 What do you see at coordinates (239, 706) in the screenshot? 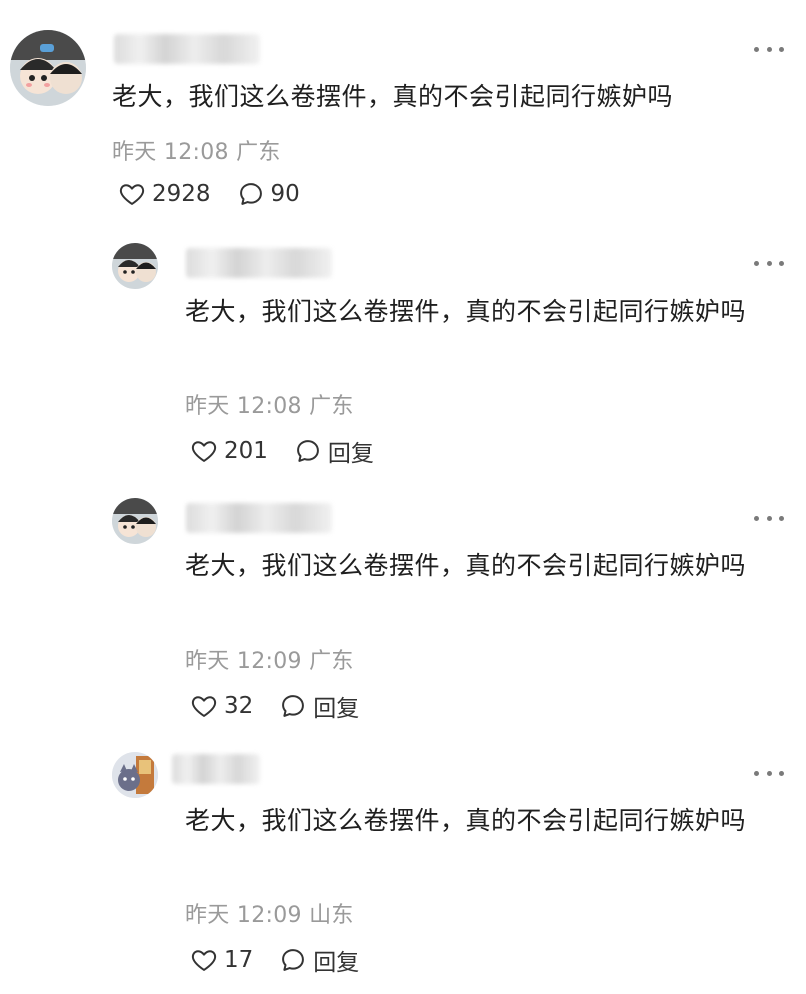
I see `like-count: 32` at bounding box center [239, 706].